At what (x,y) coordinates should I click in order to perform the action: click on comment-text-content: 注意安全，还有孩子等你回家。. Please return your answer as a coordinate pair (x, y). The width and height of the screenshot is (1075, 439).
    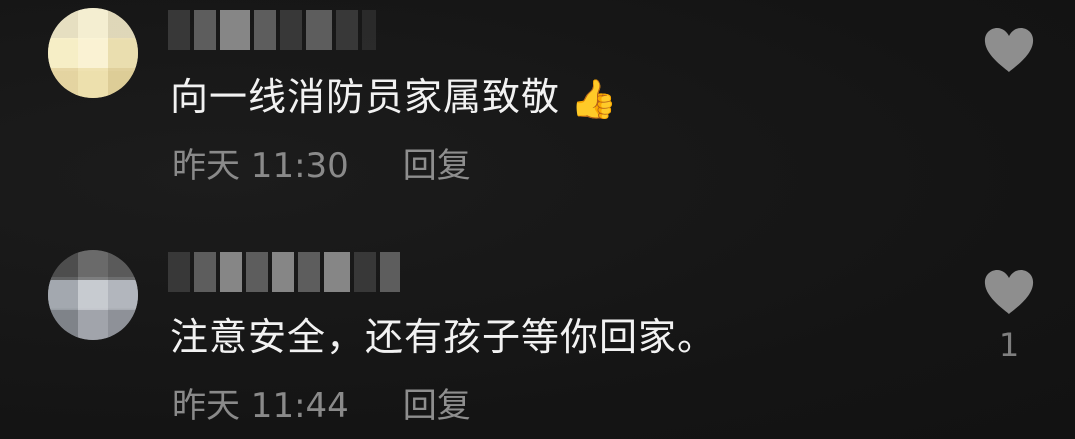
    Looking at the image, I should click on (443, 337).